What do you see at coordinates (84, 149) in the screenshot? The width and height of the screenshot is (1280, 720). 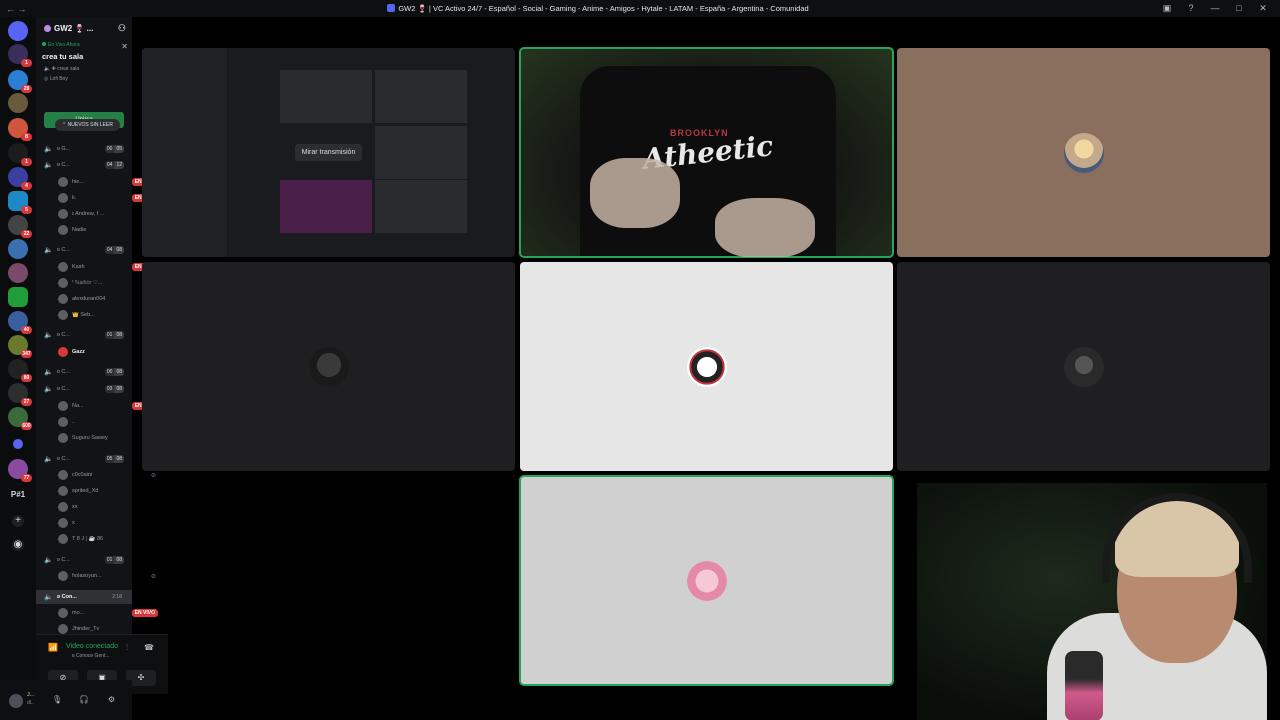 I see `voice-channel: 🔈 ʚ G... 00 05` at bounding box center [84, 149].